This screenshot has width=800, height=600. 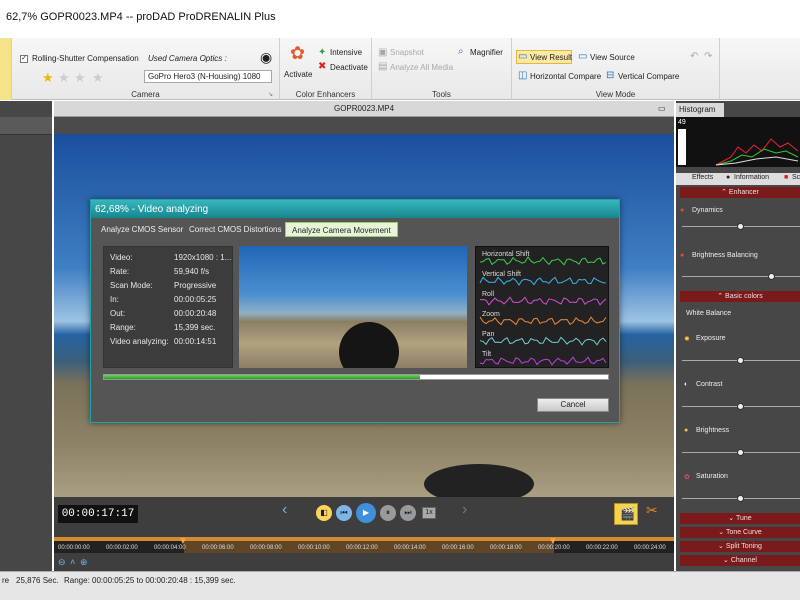 I want to click on right-tabs: Effects ● Information ■ Sc, so click(x=738, y=179).